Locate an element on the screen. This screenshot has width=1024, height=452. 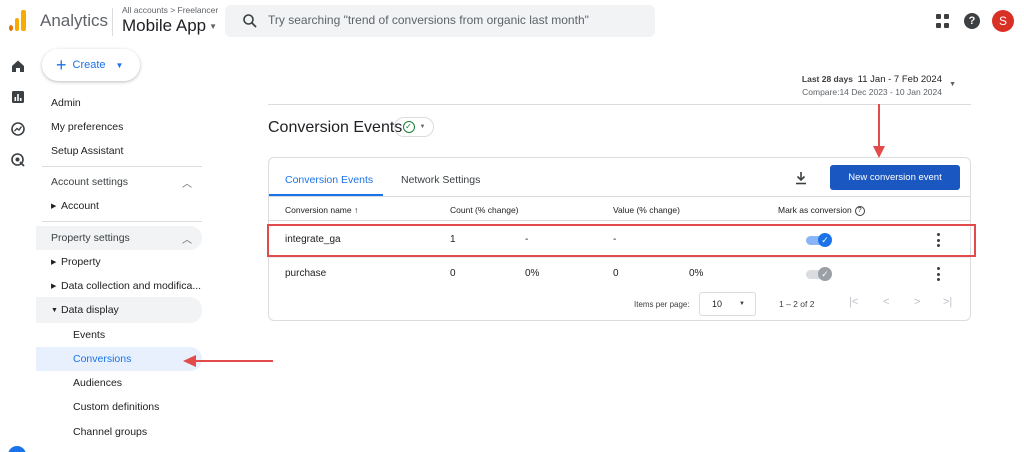
nav-audiences: Audiences is located at coordinates (97, 383).